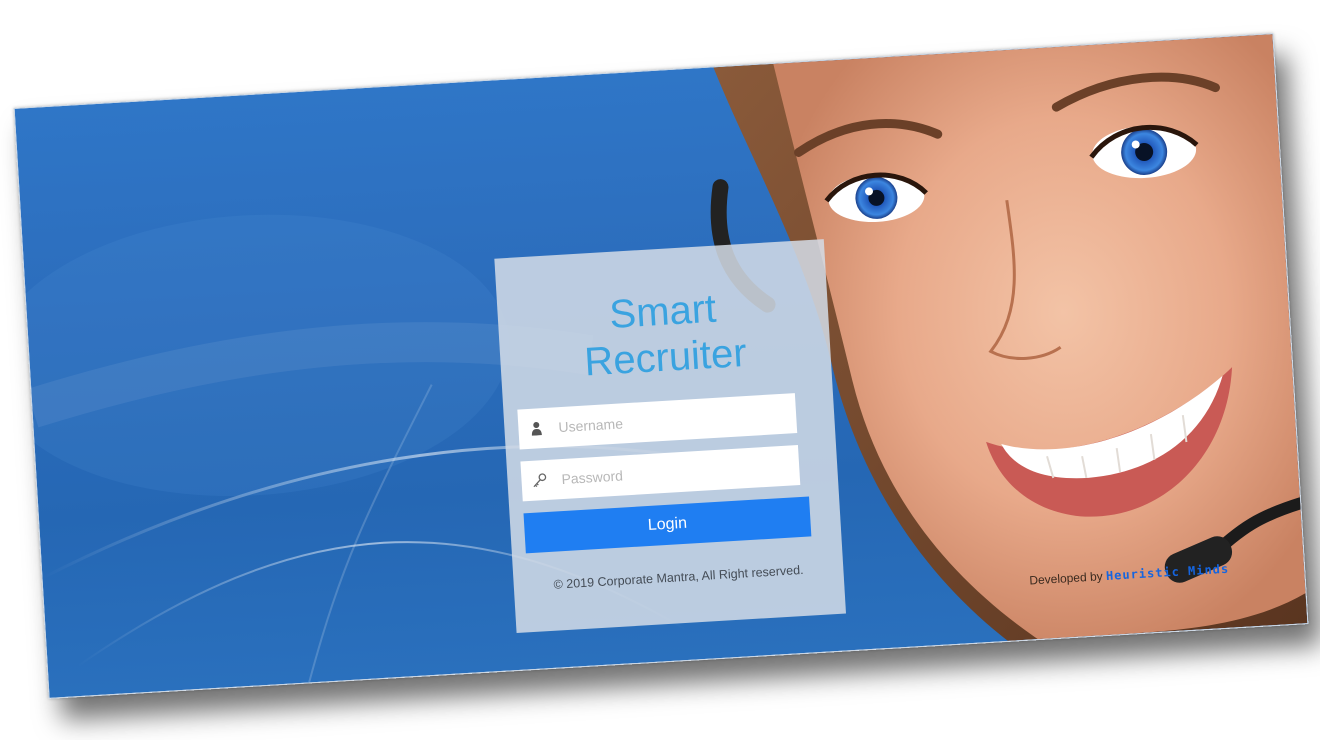  Describe the element at coordinates (667, 525) in the screenshot. I see `login-button: Login` at that location.